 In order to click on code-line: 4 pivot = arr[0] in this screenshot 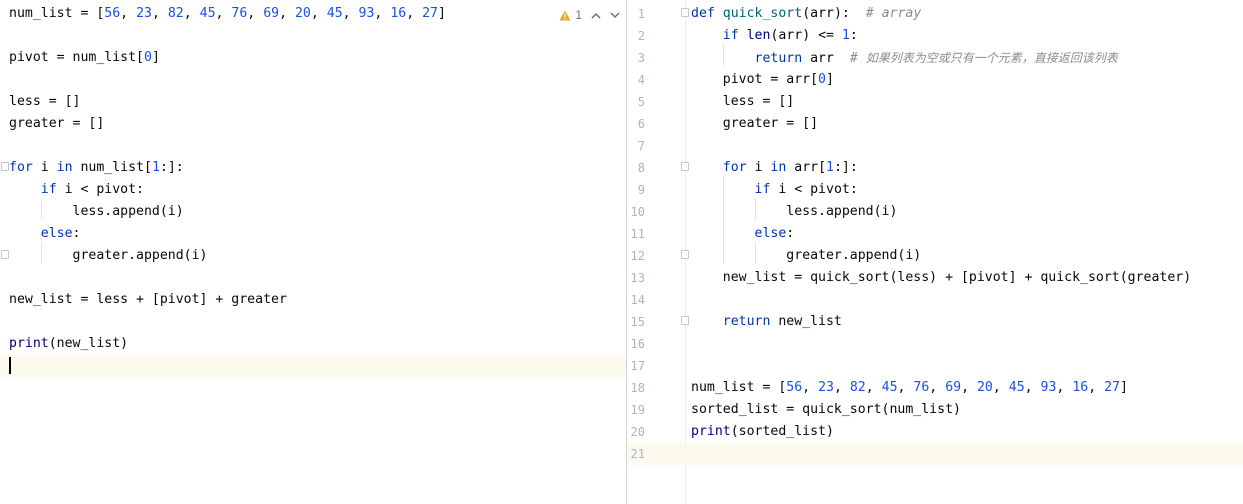, I will do `click(935, 80)`.